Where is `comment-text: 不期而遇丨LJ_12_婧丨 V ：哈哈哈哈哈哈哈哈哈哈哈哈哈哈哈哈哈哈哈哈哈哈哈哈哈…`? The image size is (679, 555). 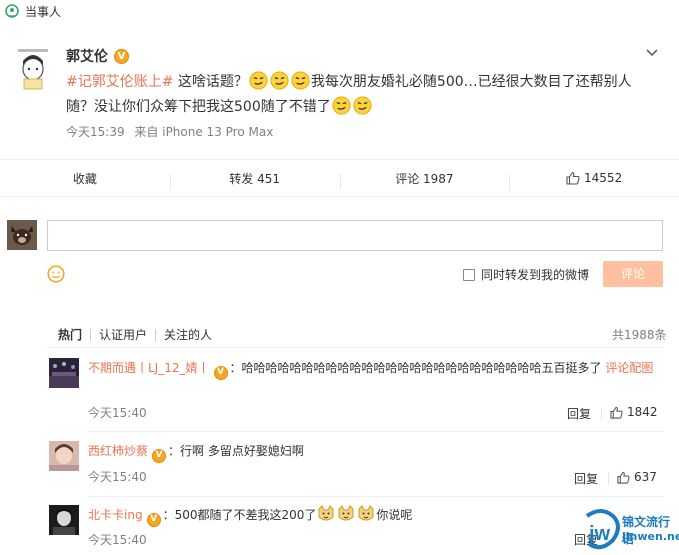
comment-text: 不期而遇丨LJ_12_婧丨 V ：哈哈哈哈哈哈哈哈哈哈哈哈哈哈哈哈哈哈哈哈哈哈哈哈哈… is located at coordinates (376, 369).